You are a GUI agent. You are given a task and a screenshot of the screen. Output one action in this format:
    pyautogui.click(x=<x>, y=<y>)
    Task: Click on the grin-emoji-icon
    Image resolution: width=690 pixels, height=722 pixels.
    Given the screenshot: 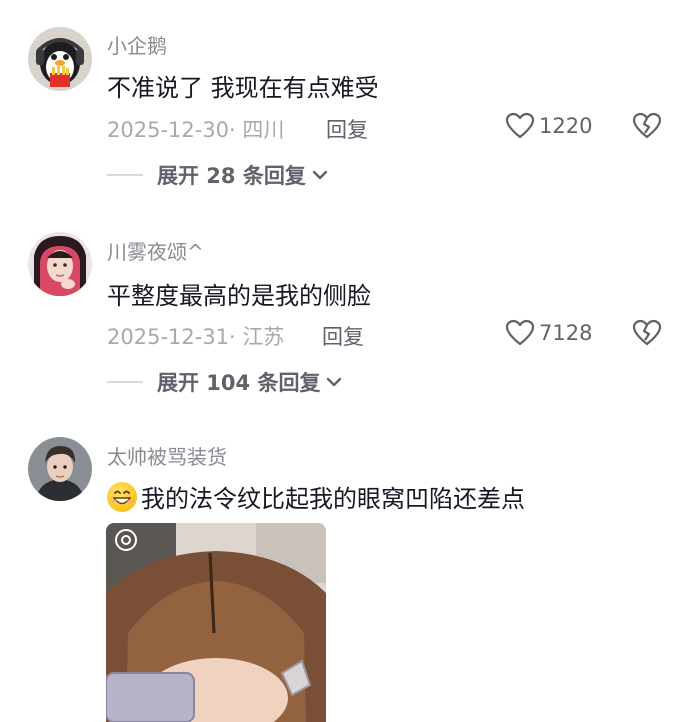 What is the action you would take?
    pyautogui.click(x=122, y=497)
    